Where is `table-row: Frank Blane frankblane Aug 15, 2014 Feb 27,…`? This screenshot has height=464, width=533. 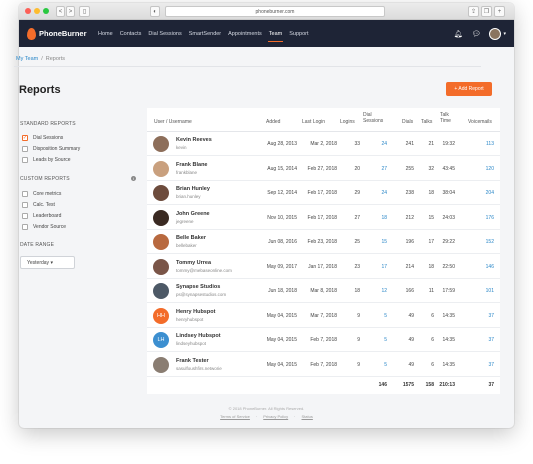 table-row: Frank Blane frankblane Aug 15, 2014 Feb 27,… is located at coordinates (323, 169).